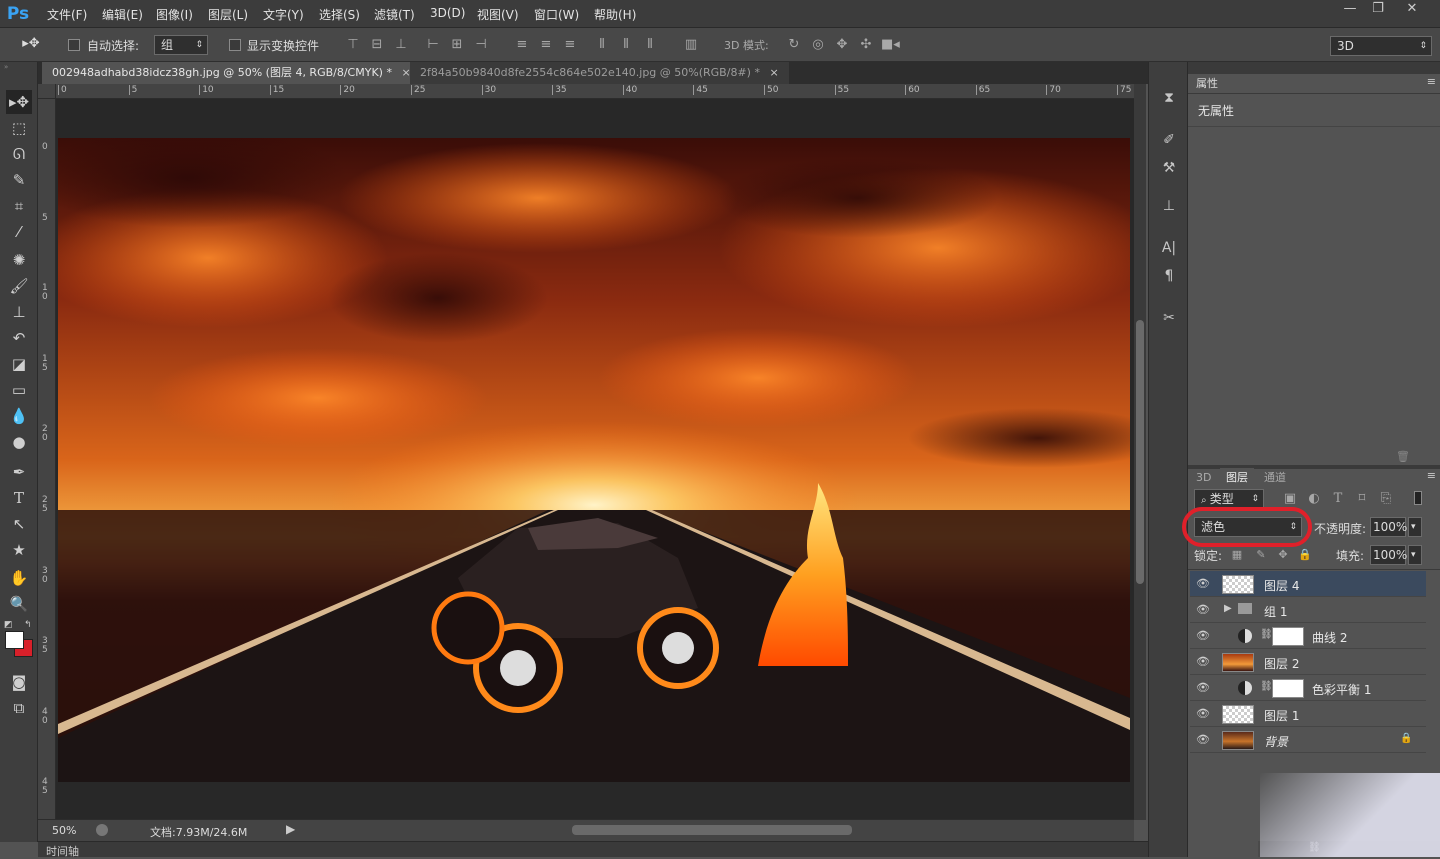 Image resolution: width=1440 pixels, height=859 pixels. I want to click on lasso-tool-icon: ᘏ, so click(19, 154).